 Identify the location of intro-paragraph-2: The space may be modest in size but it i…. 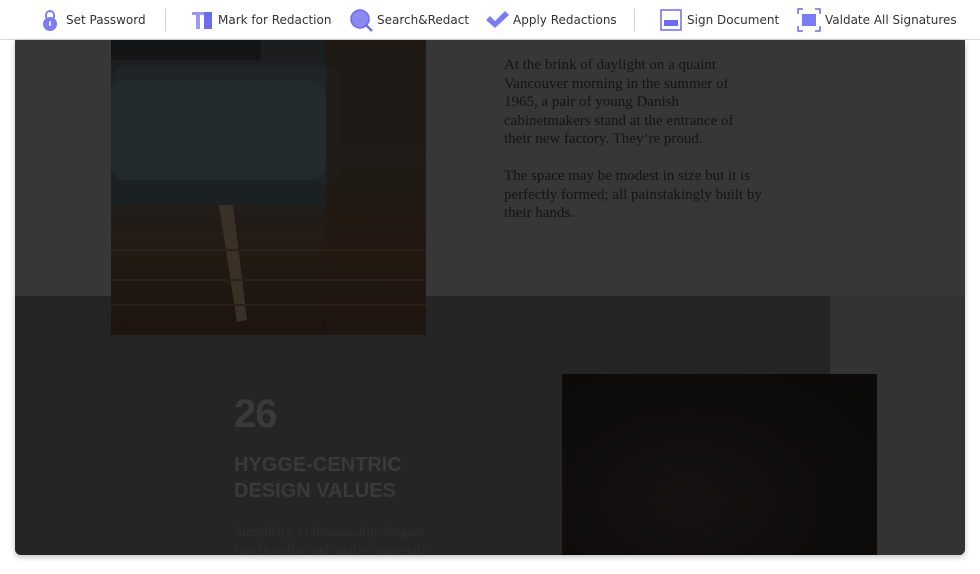
(633, 194).